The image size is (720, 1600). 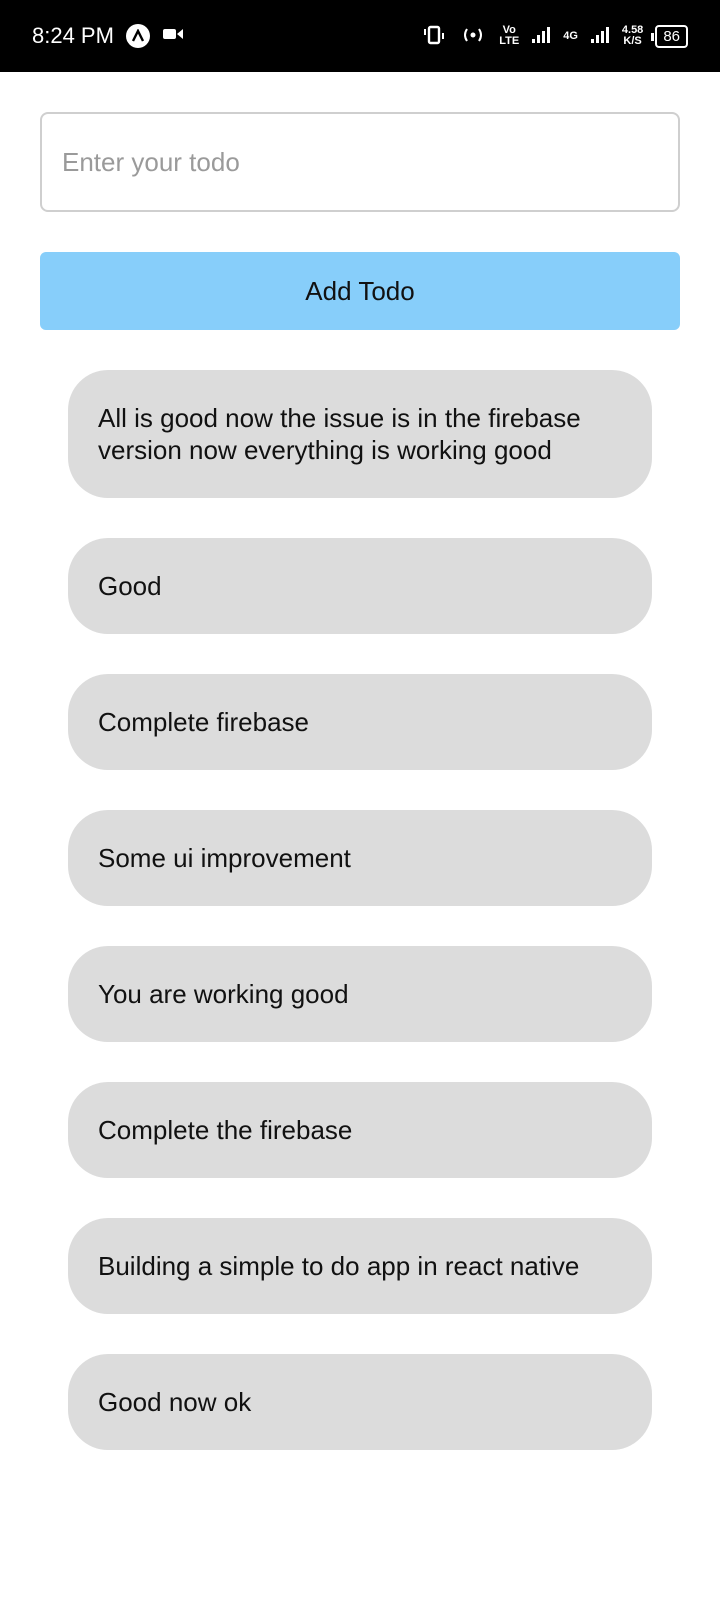 I want to click on network-speed: 4.58 K/S, so click(x=632, y=36).